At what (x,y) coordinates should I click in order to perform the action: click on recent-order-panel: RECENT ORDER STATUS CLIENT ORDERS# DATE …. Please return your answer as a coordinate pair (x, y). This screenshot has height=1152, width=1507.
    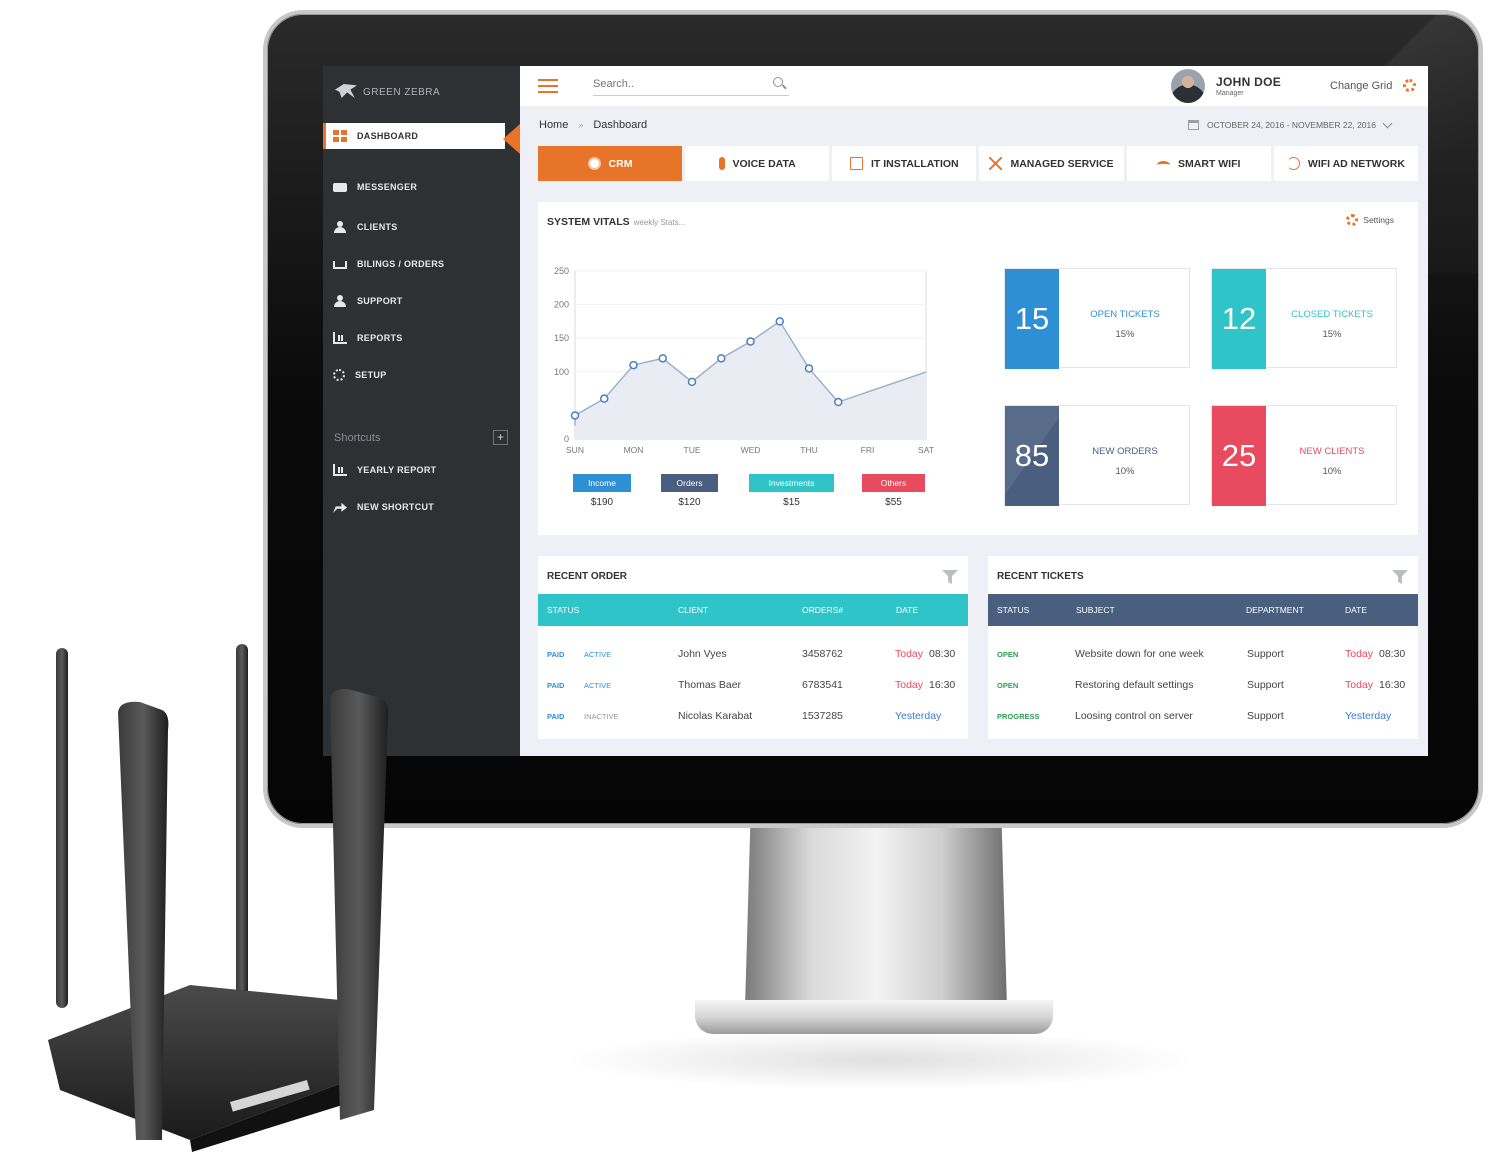
    Looking at the image, I should click on (753, 647).